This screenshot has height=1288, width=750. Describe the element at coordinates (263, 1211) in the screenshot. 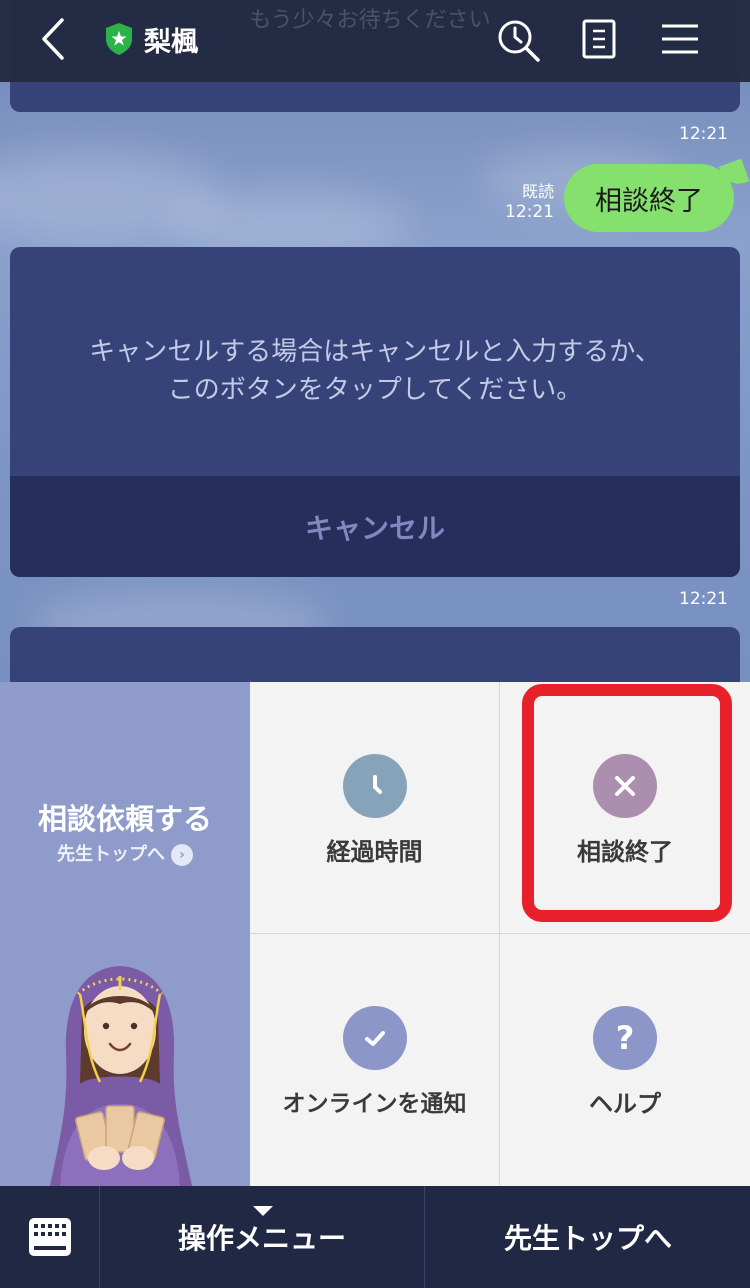

I see `caret-down-icon` at that location.